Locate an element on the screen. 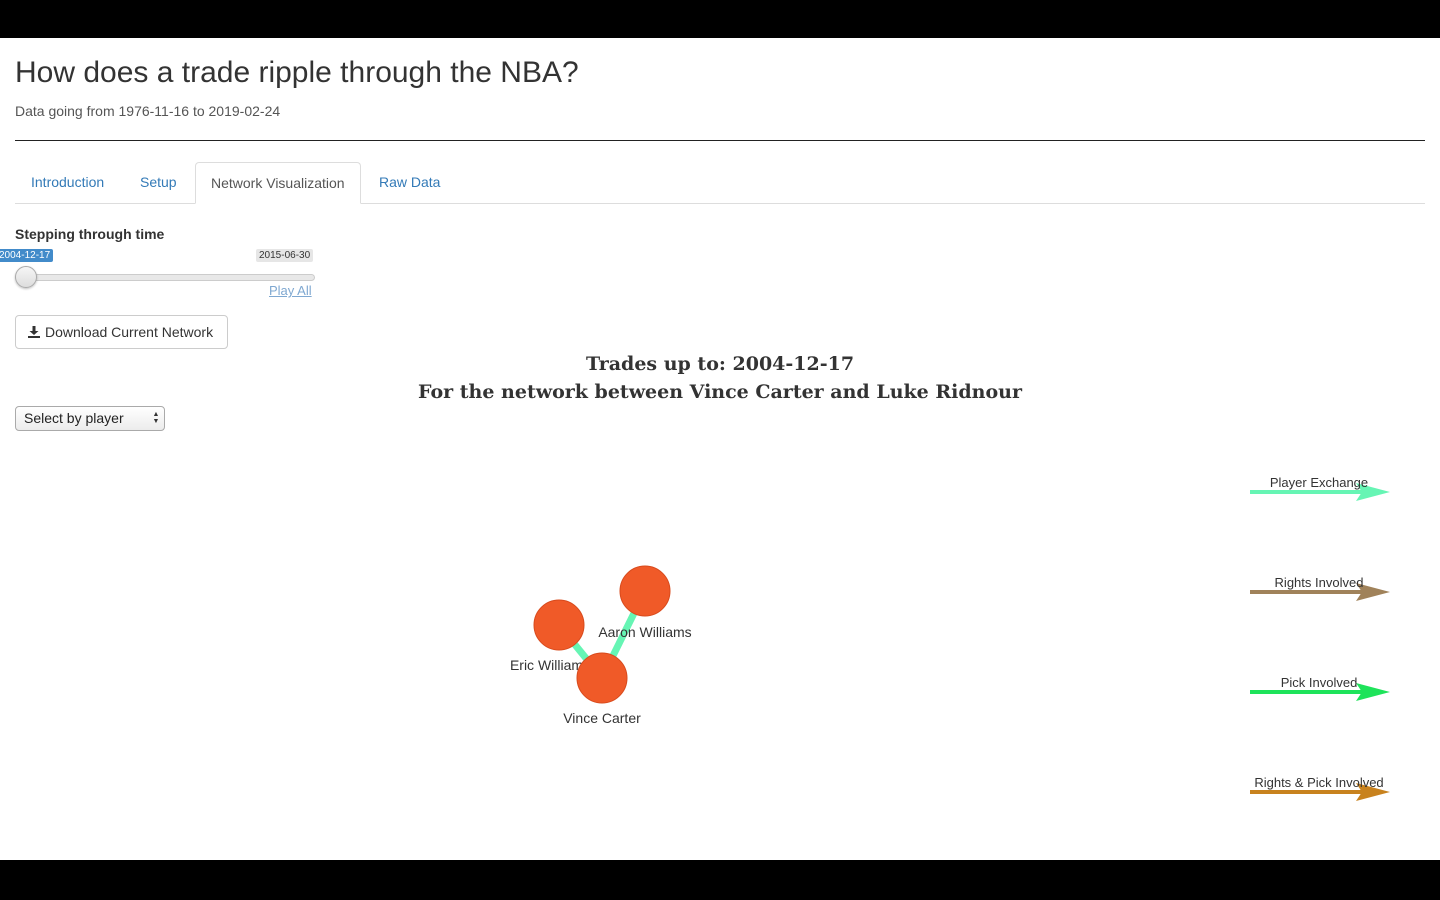 This screenshot has height=900, width=1440. network-node-label-aaron: Aaron Williams is located at coordinates (644, 632).